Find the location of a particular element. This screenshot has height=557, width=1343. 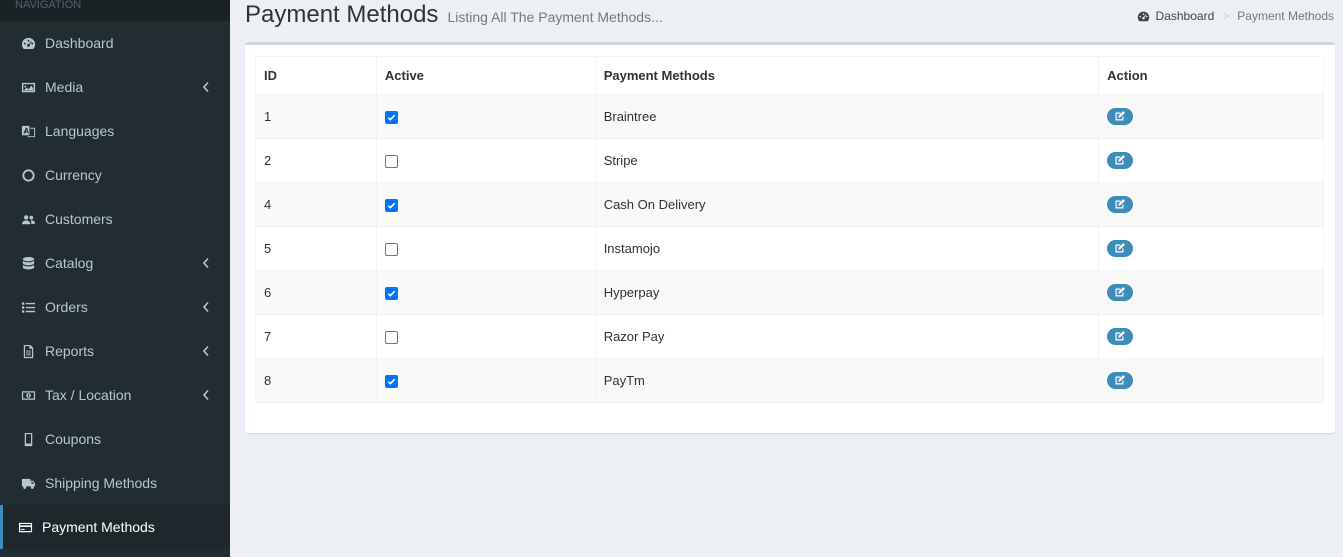

table-row: 5 Instamojo is located at coordinates (789, 248).